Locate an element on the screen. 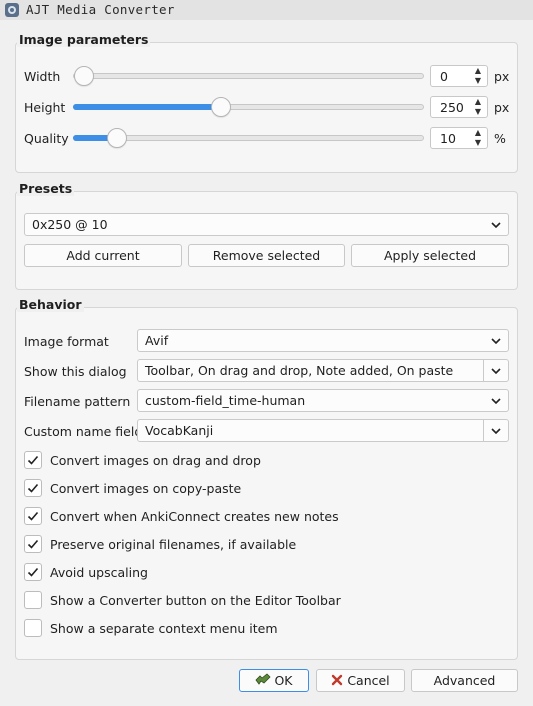 Image resolution: width=533 pixels, height=706 pixels. title-bar: AJT Media Converter is located at coordinates (266, 10).